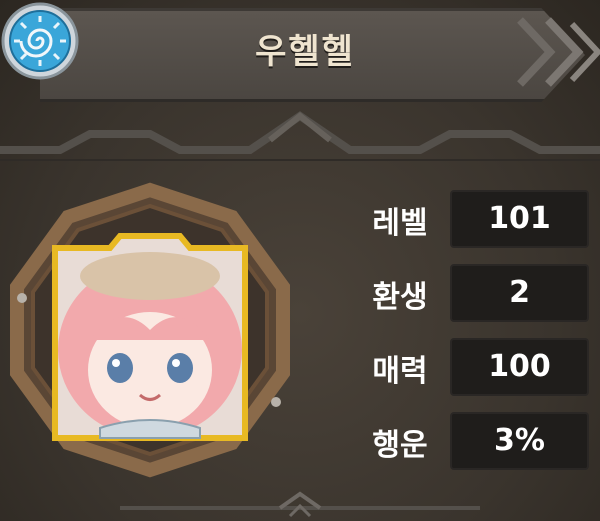  What do you see at coordinates (400, 297) in the screenshot?
I see `stat-label: 환생` at bounding box center [400, 297].